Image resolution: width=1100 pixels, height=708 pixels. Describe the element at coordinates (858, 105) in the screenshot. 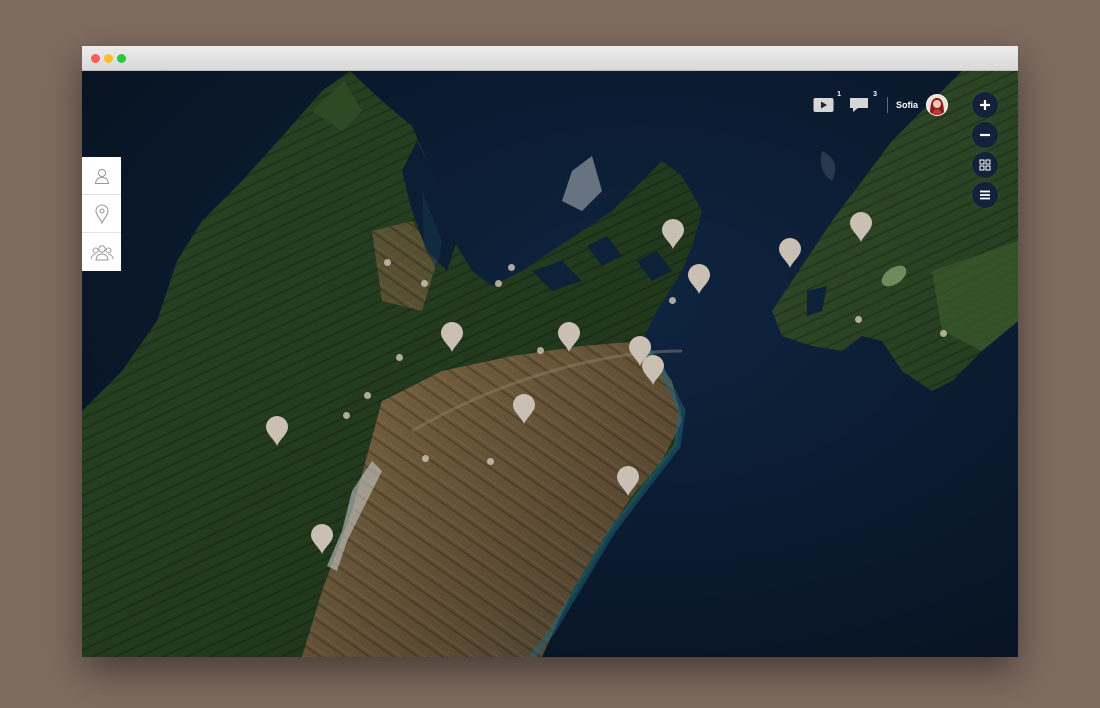

I see `chat-icon` at that location.